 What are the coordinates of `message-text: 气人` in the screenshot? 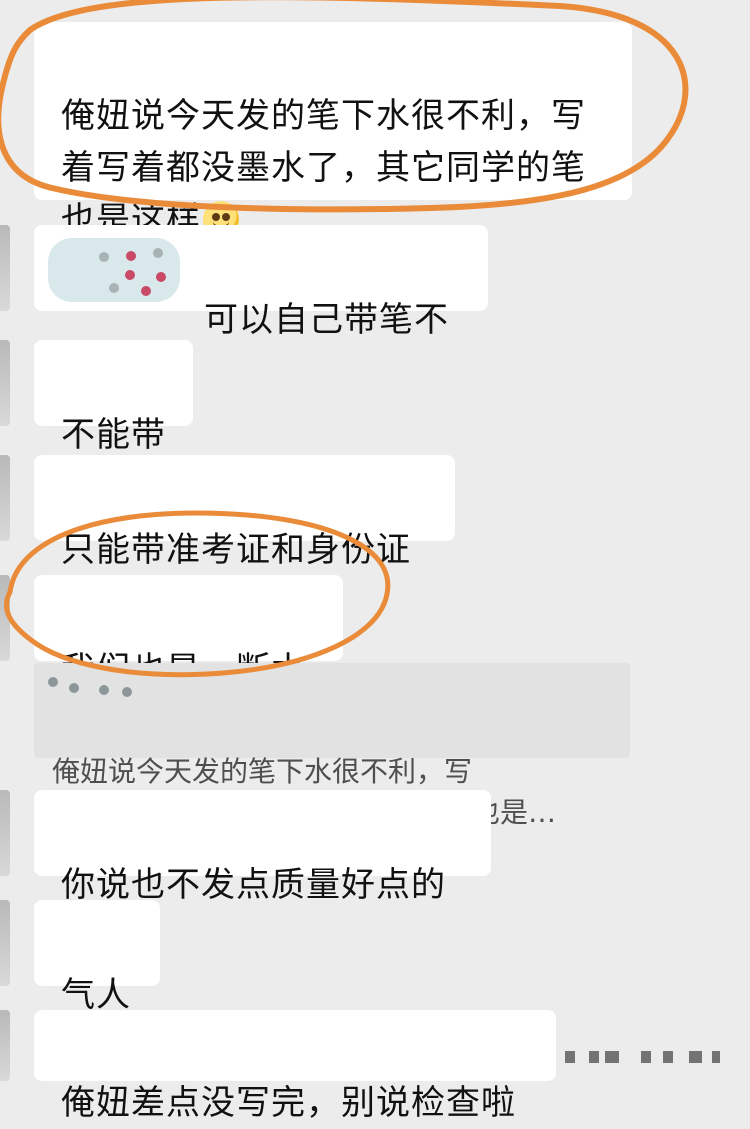 It's located at (96, 995).